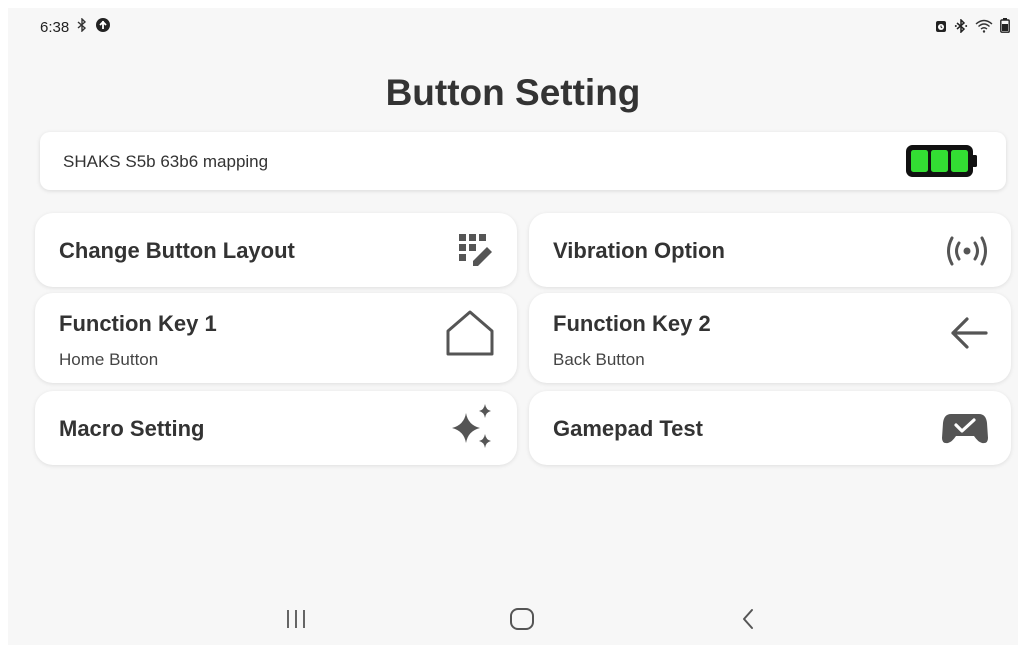 The width and height of the screenshot is (1026, 647). I want to click on card-title: Macro Setting, so click(132, 428).